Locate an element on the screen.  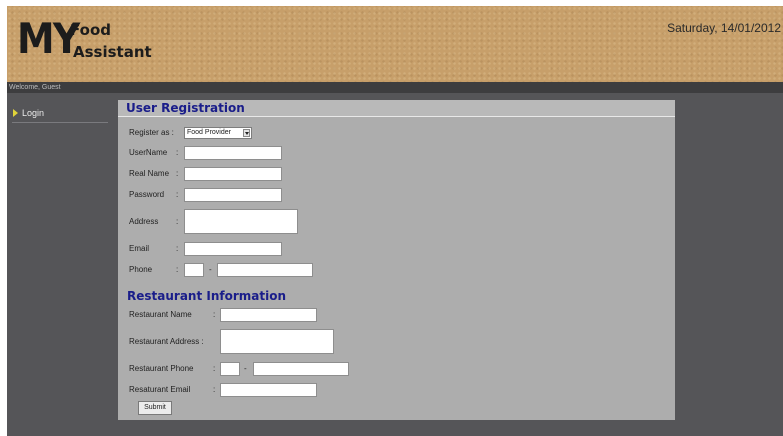
email-label: Email is located at coordinates (139, 248).